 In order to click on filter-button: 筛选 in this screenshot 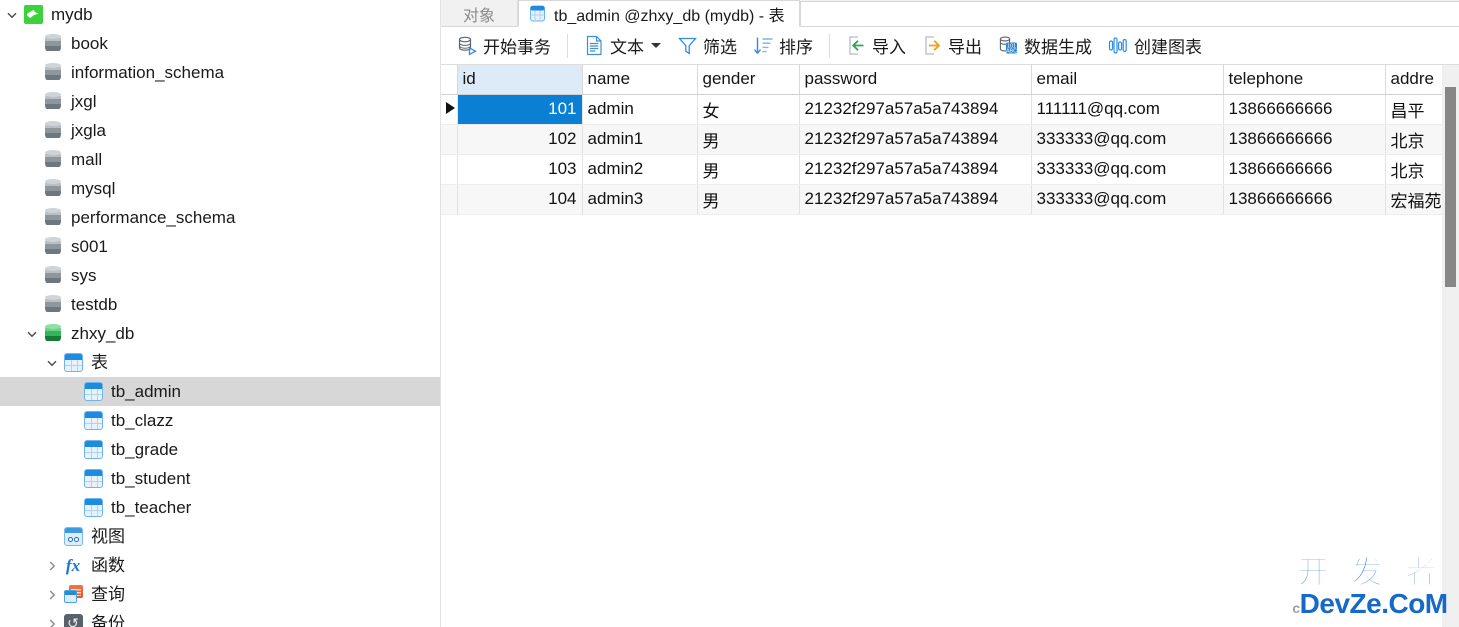, I will do `click(707, 46)`.